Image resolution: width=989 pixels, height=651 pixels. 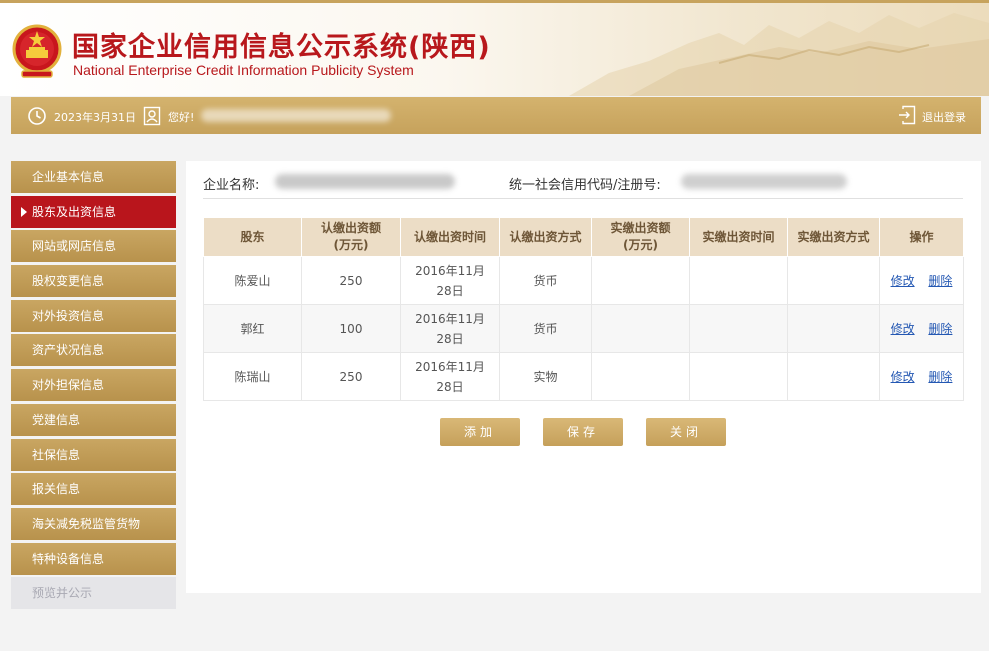 I want to click on user-icon, so click(x=152, y=116).